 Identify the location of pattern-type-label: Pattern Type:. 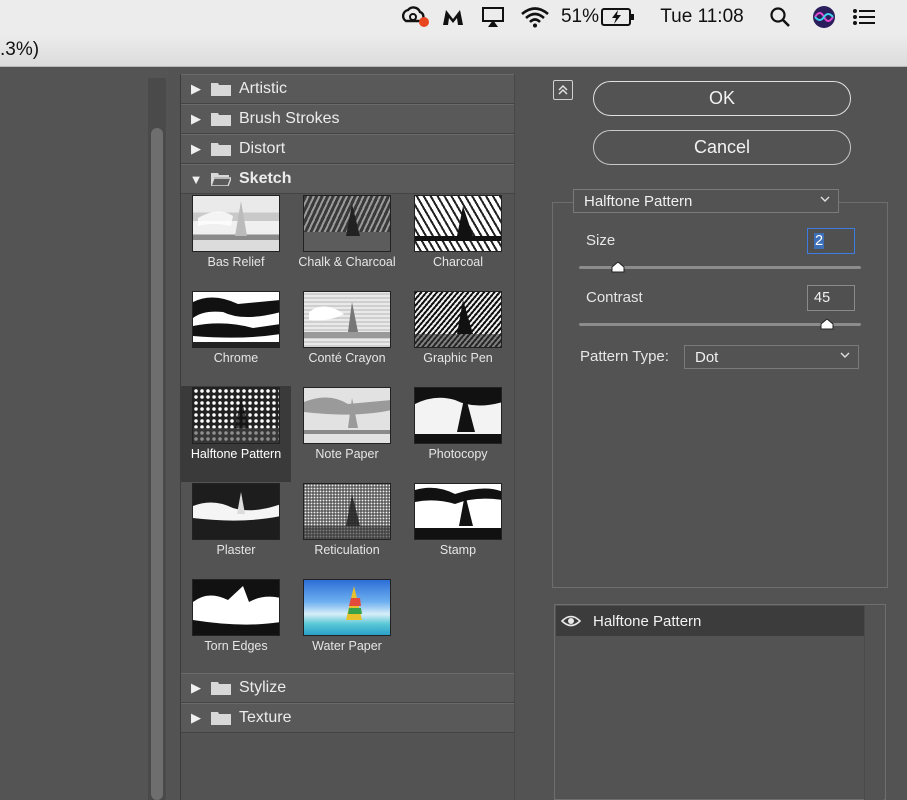
(624, 356).